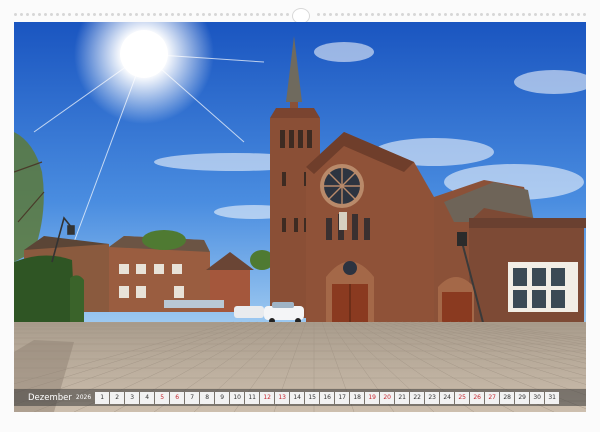 The image size is (600, 432). What do you see at coordinates (267, 397) in the screenshot?
I see `calendar-day: 12` at bounding box center [267, 397].